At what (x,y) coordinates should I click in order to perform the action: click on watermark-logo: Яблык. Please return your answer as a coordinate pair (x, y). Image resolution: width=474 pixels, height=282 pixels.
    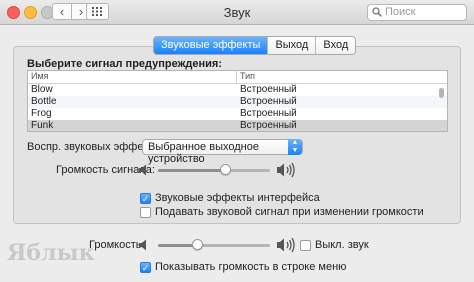
    Looking at the image, I should click on (51, 253).